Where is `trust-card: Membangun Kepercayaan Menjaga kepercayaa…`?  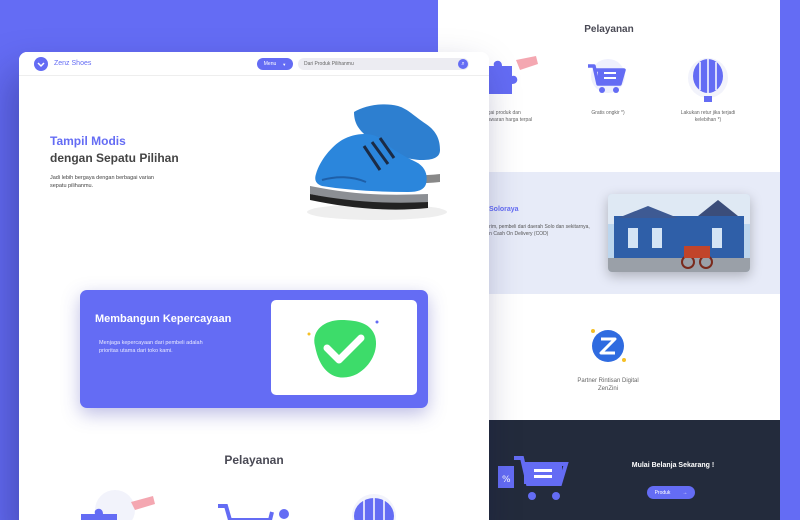 trust-card: Membangun Kepercayaan Menjaga kepercayaa… is located at coordinates (254, 349).